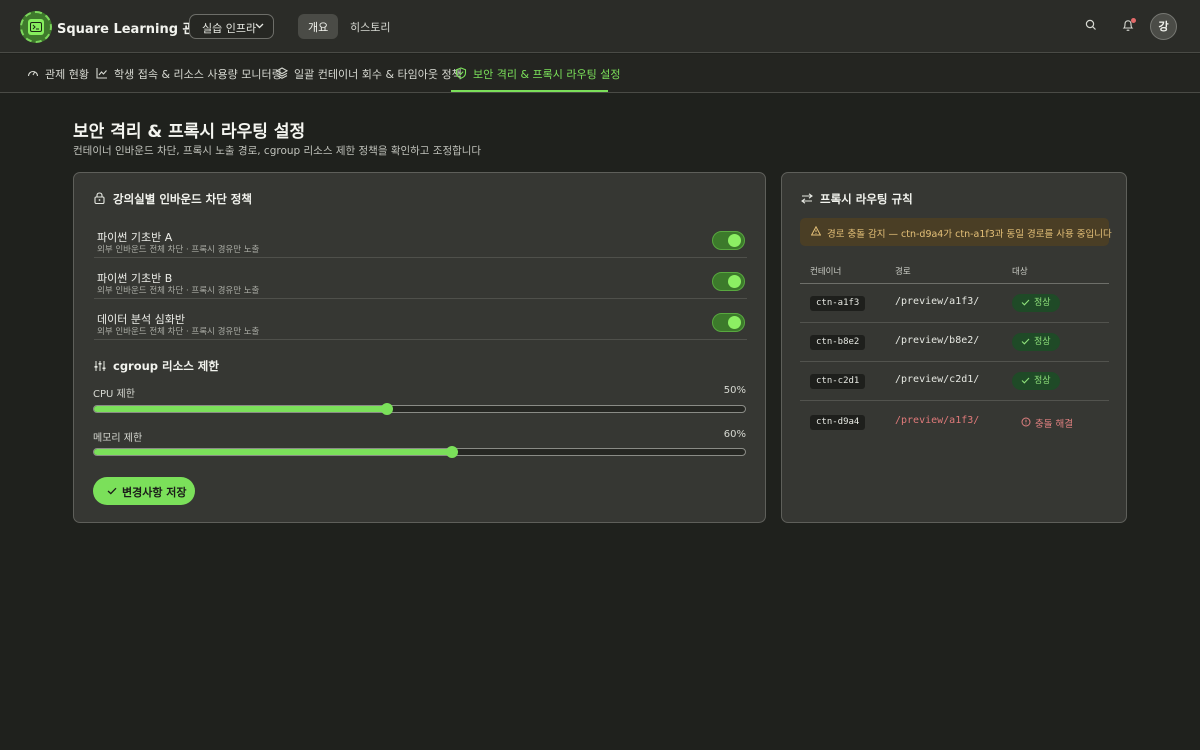  I want to click on subtab-label: 관제 현황, so click(67, 74).